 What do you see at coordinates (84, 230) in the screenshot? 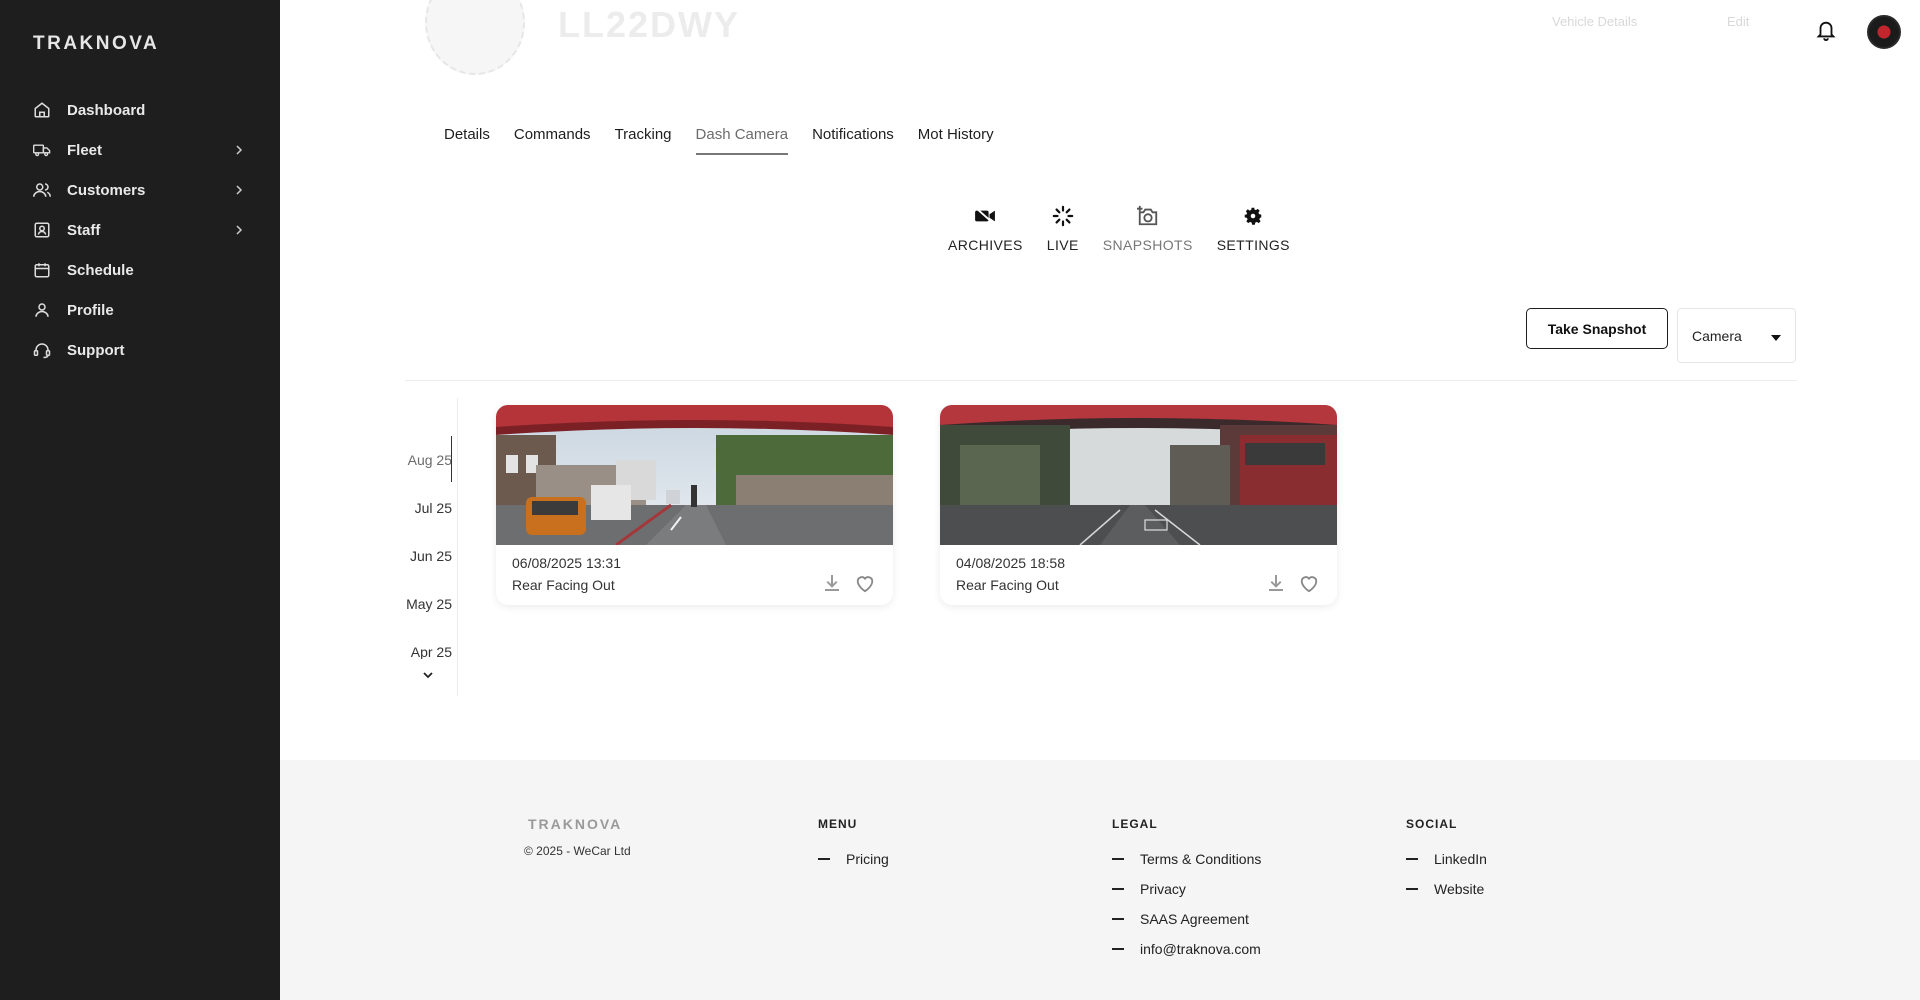
I see `sidebar-item-label: Staff` at bounding box center [84, 230].